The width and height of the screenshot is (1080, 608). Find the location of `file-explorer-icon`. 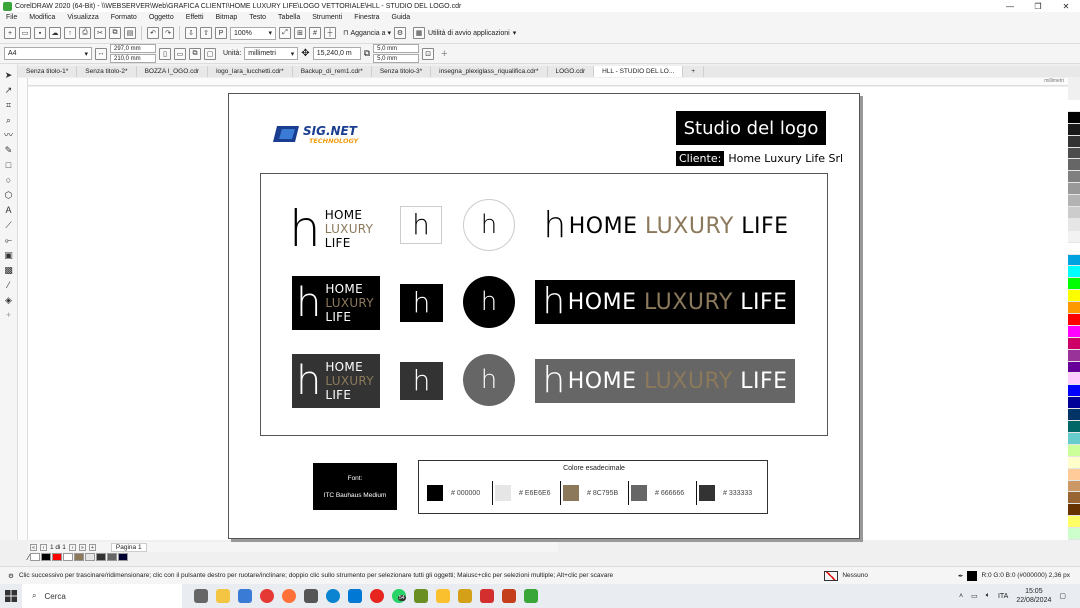

file-explorer-icon is located at coordinates (223, 596).